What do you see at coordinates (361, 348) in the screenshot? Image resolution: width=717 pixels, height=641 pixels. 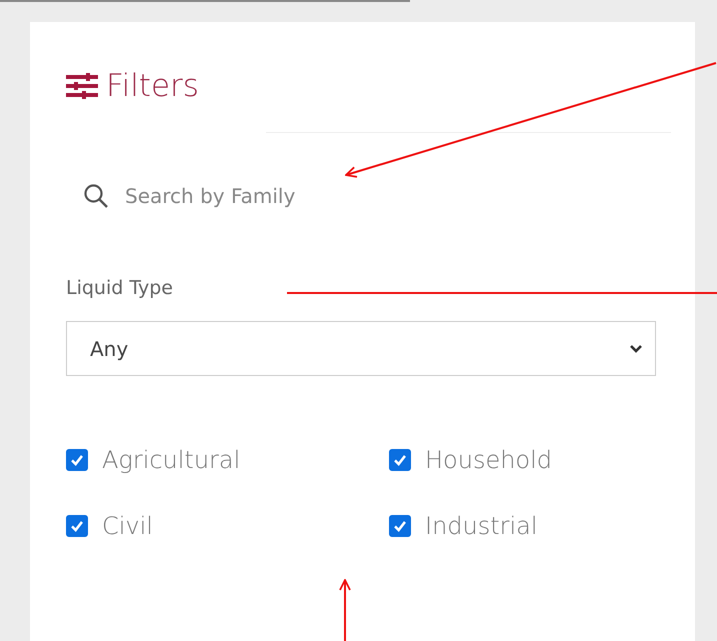 I see `liquid-type-dropdown: Any` at bounding box center [361, 348].